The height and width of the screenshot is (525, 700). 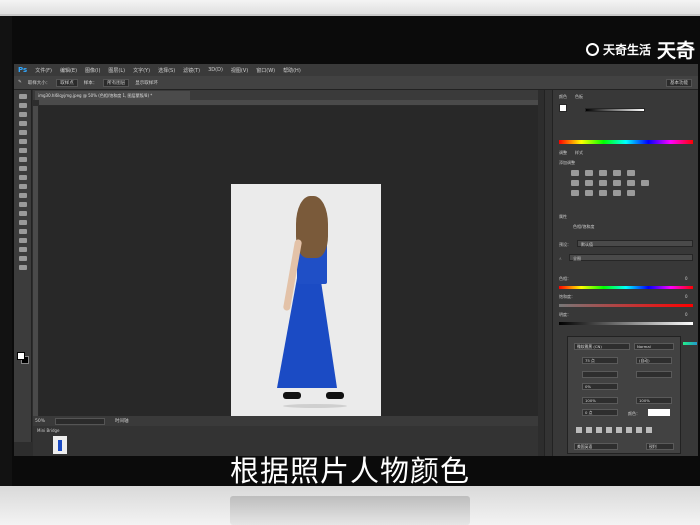 What do you see at coordinates (686, 296) in the screenshot?
I see `saturation-value: 0` at bounding box center [686, 296].